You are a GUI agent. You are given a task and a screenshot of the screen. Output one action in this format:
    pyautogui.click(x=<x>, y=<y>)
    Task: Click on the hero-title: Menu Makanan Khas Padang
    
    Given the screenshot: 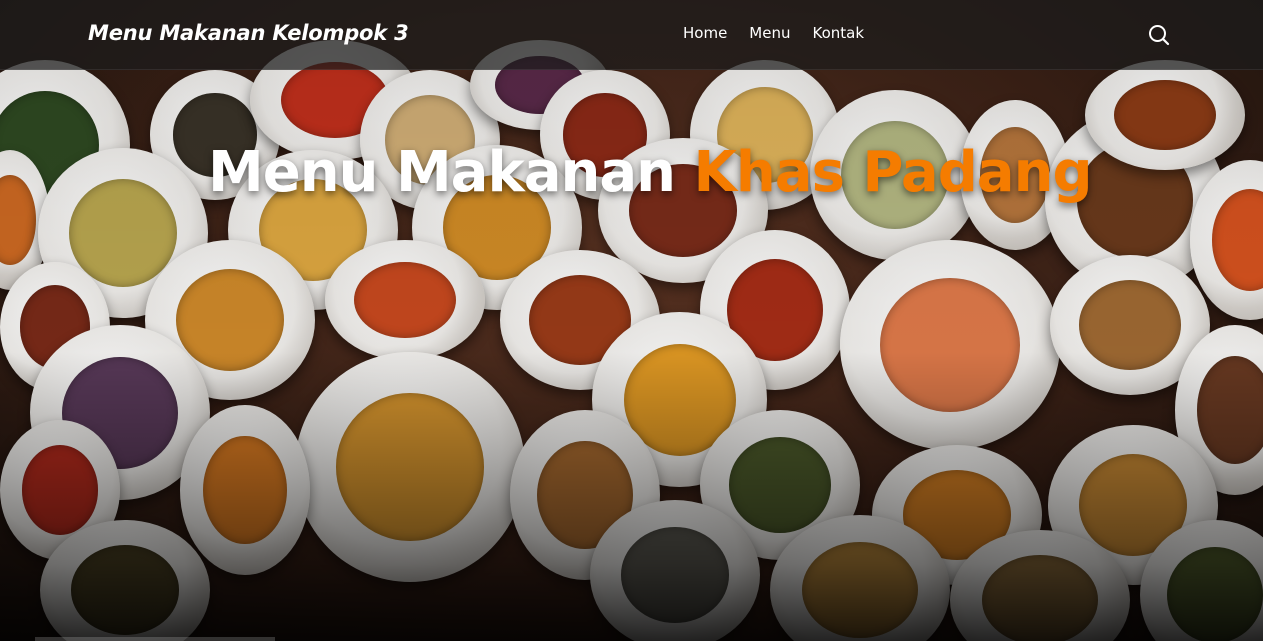 What is the action you would take?
    pyautogui.click(x=650, y=172)
    